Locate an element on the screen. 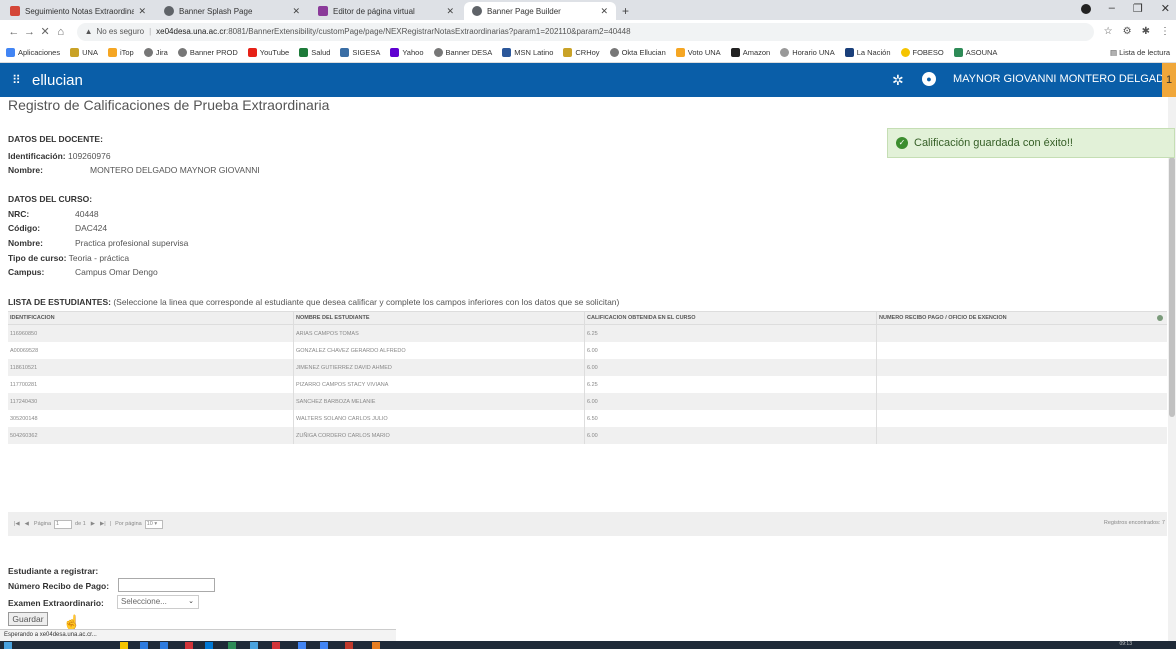 The width and height of the screenshot is (1176, 649). bookmark-item: Banner DESA is located at coordinates (462, 52).